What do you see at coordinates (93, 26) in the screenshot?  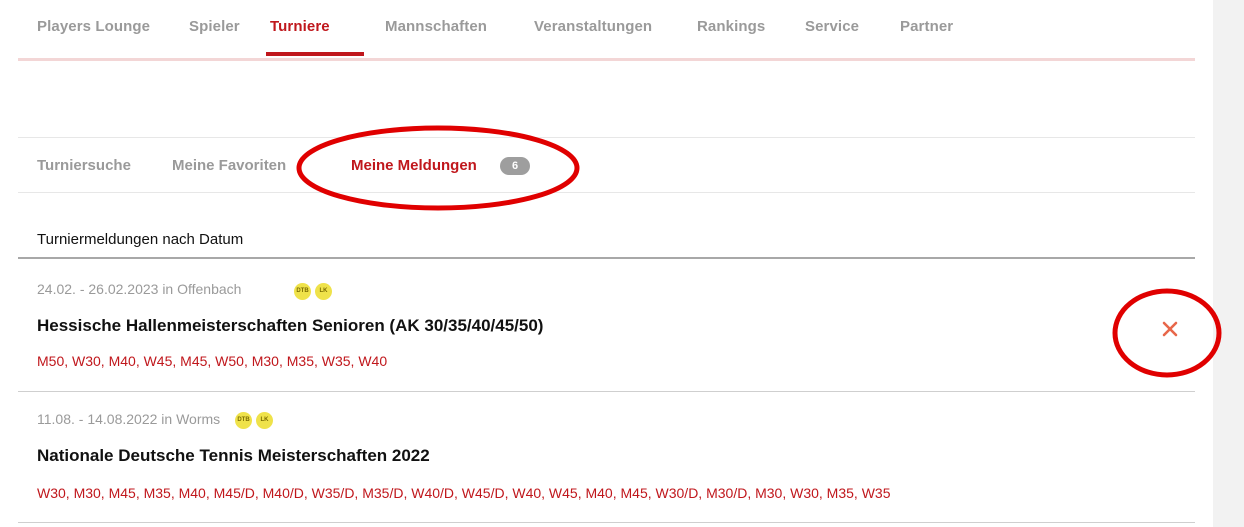 I see `nav-item-players-lounge: Players Lounge` at bounding box center [93, 26].